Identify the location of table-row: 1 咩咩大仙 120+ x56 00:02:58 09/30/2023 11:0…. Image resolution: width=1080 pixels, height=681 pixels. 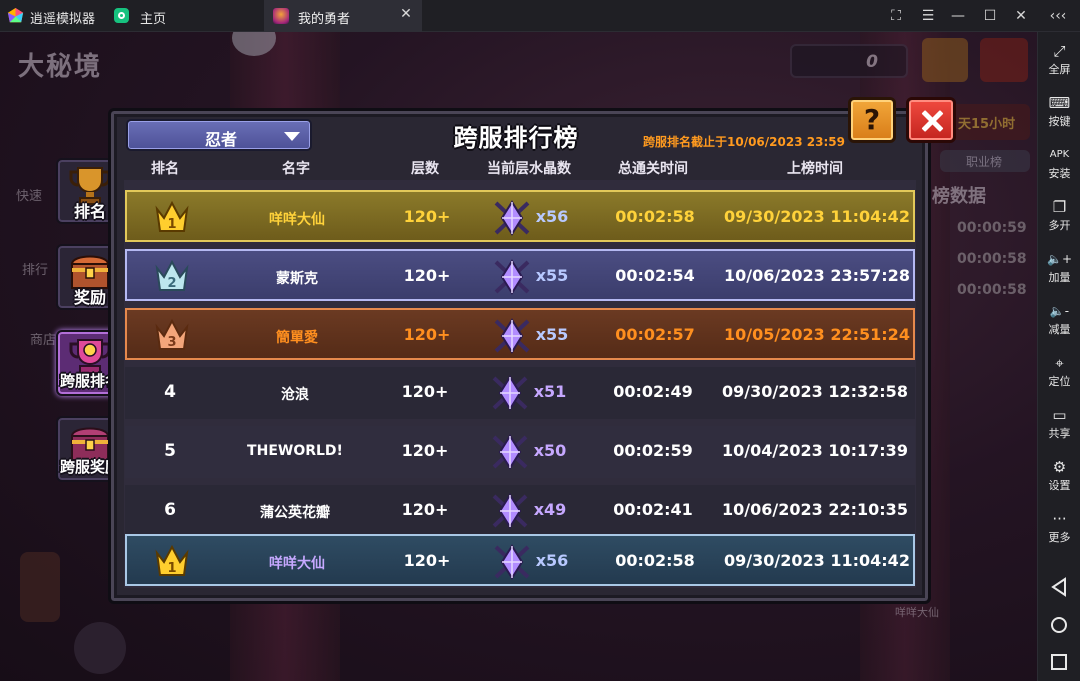
(520, 216).